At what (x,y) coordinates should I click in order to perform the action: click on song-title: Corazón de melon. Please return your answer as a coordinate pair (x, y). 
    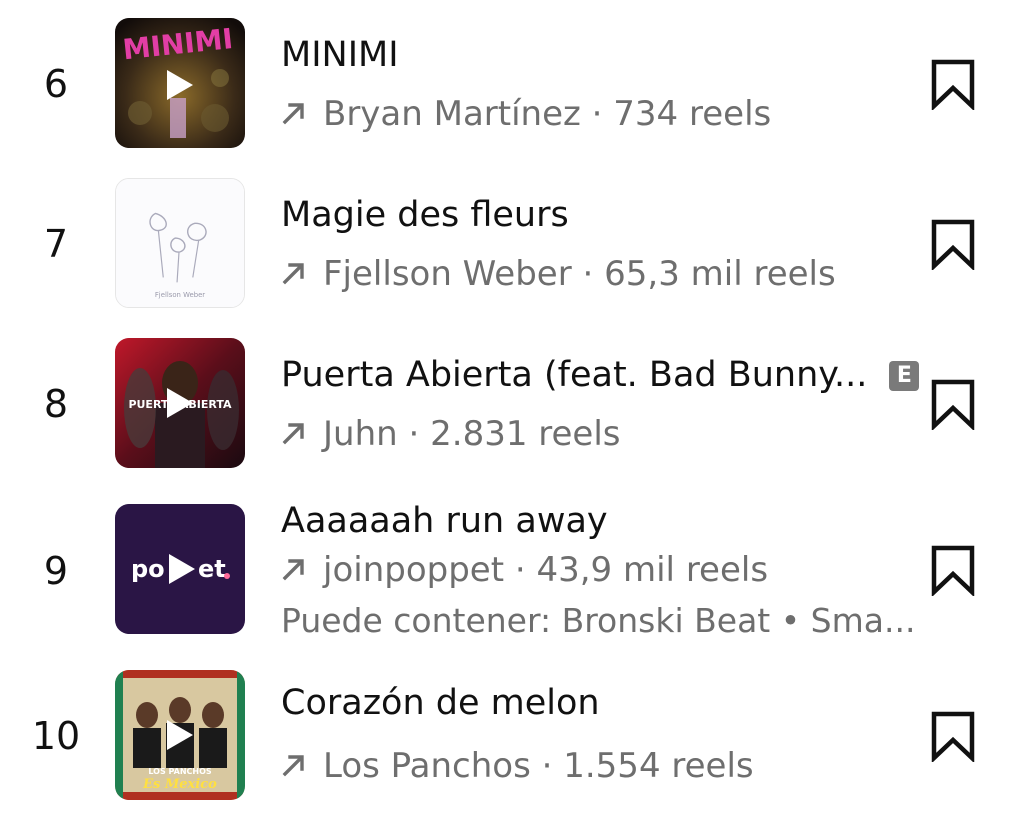
    Looking at the image, I should click on (440, 703).